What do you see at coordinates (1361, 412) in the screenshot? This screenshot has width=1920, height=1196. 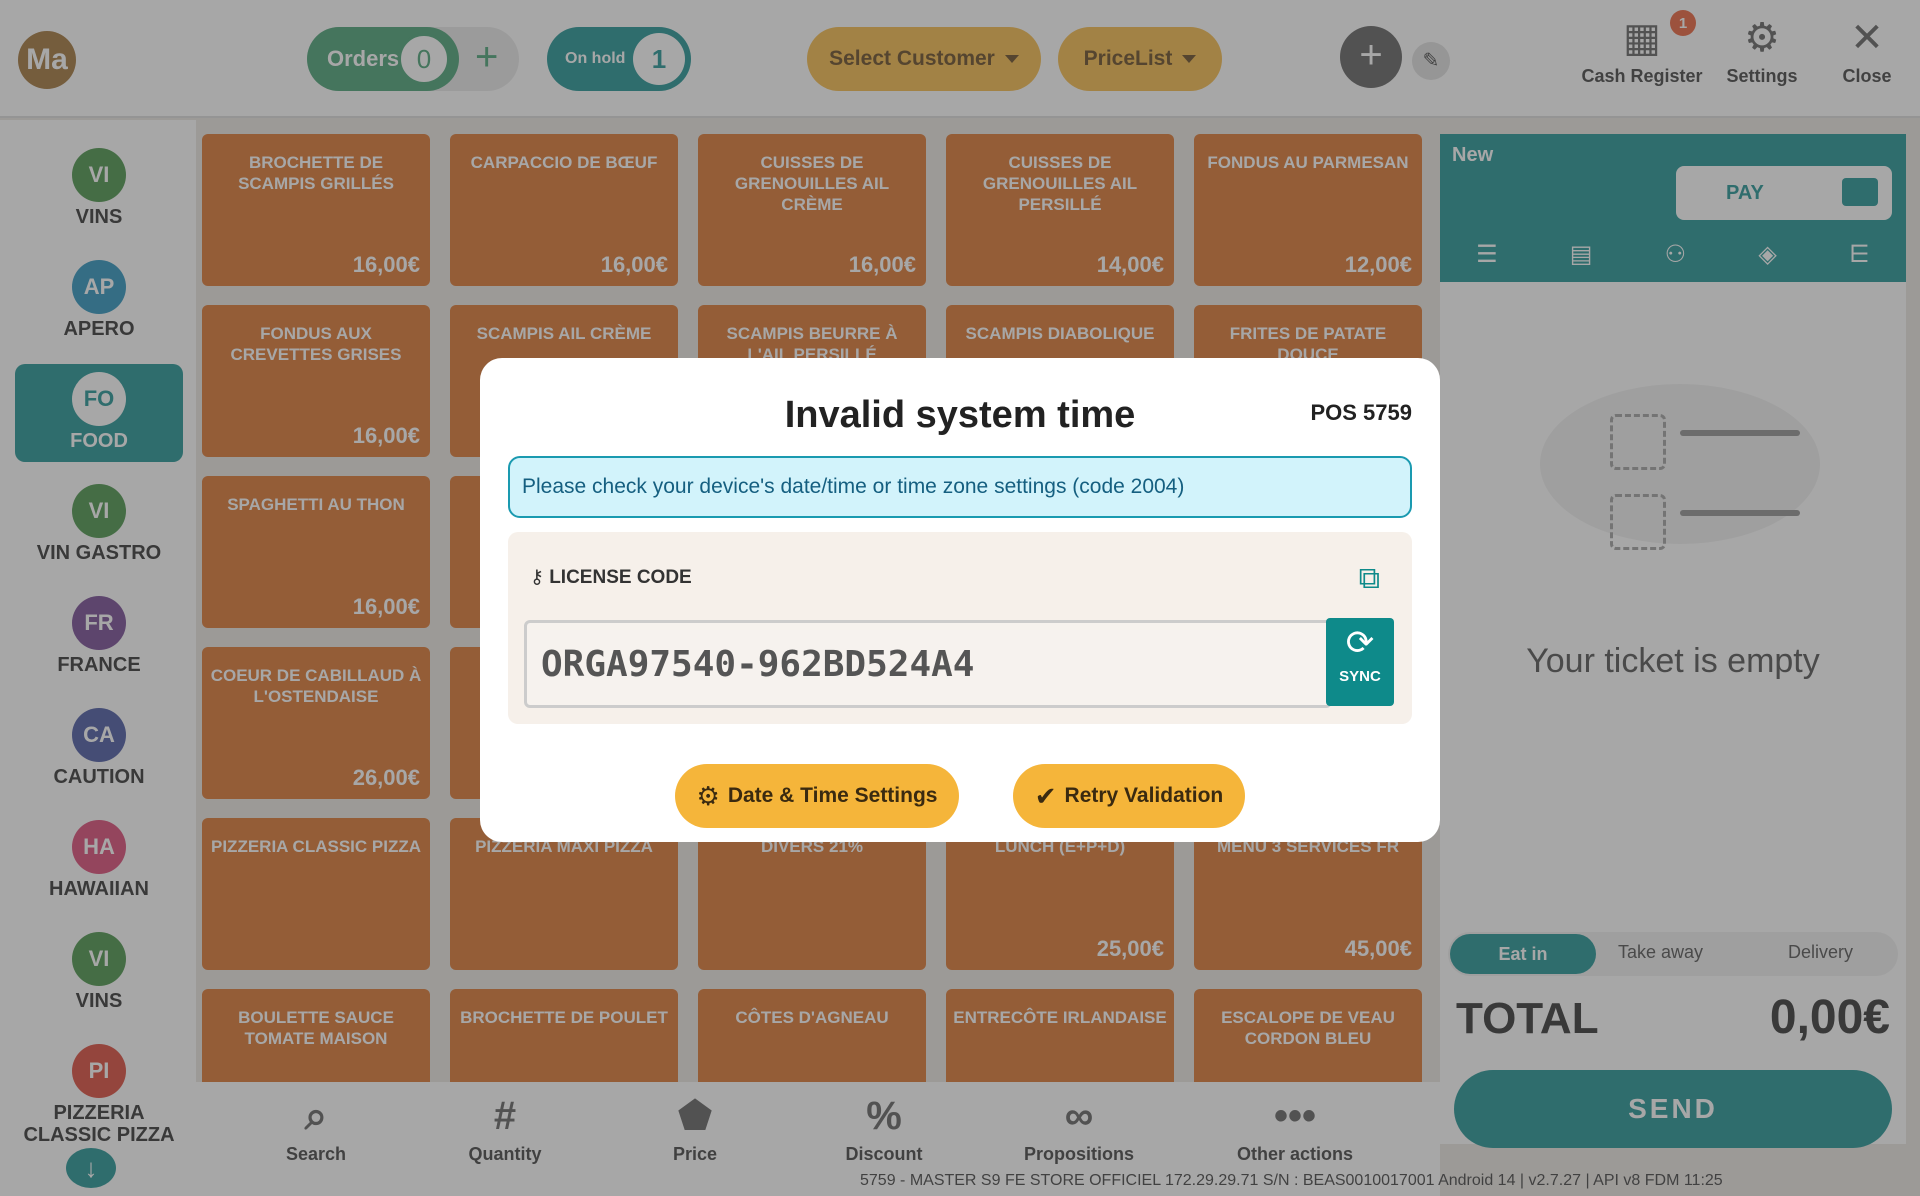 I see `pos-number: POS 5759` at bounding box center [1361, 412].